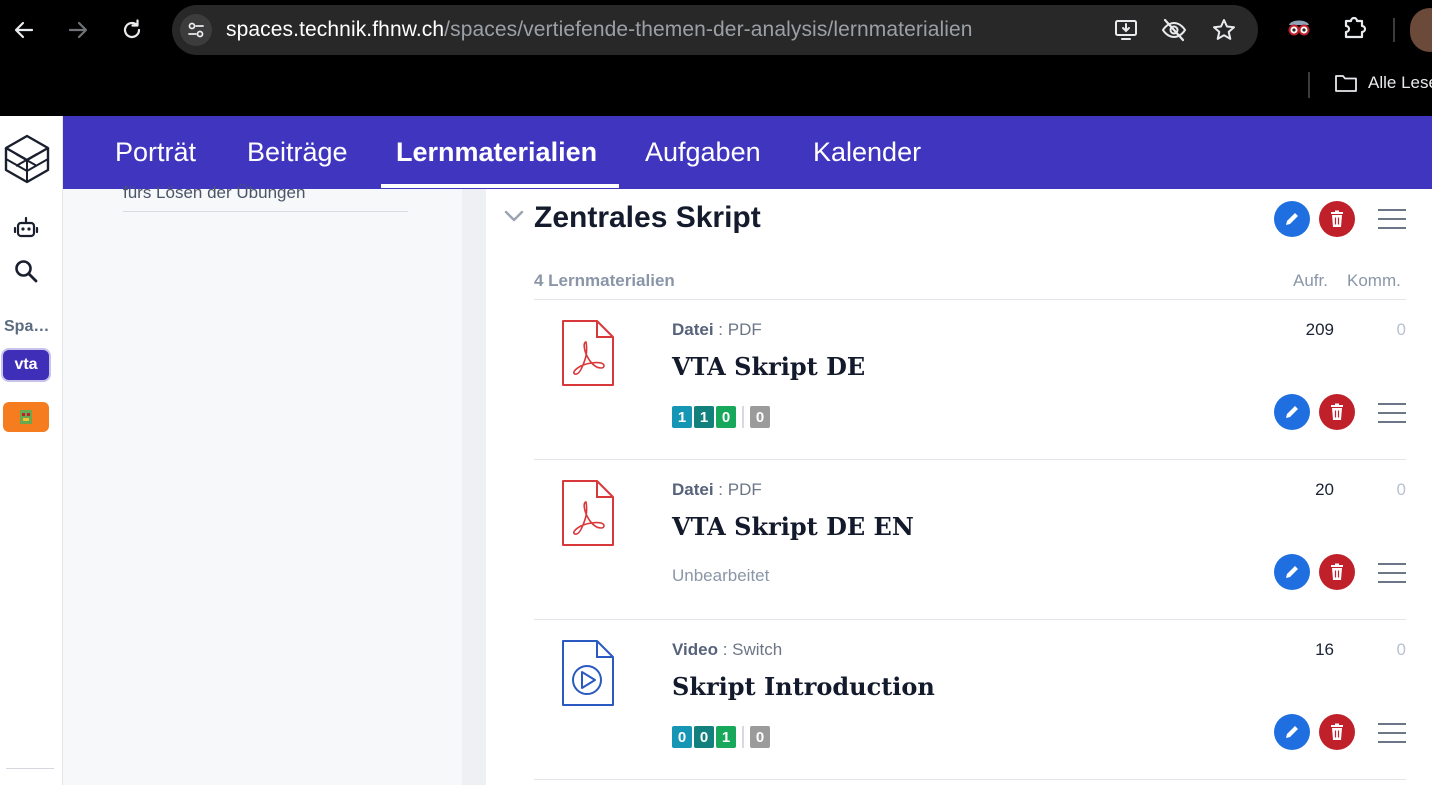 This screenshot has height=785, width=1432. I want to click on progress-badges: 0 0 1 0, so click(721, 737).